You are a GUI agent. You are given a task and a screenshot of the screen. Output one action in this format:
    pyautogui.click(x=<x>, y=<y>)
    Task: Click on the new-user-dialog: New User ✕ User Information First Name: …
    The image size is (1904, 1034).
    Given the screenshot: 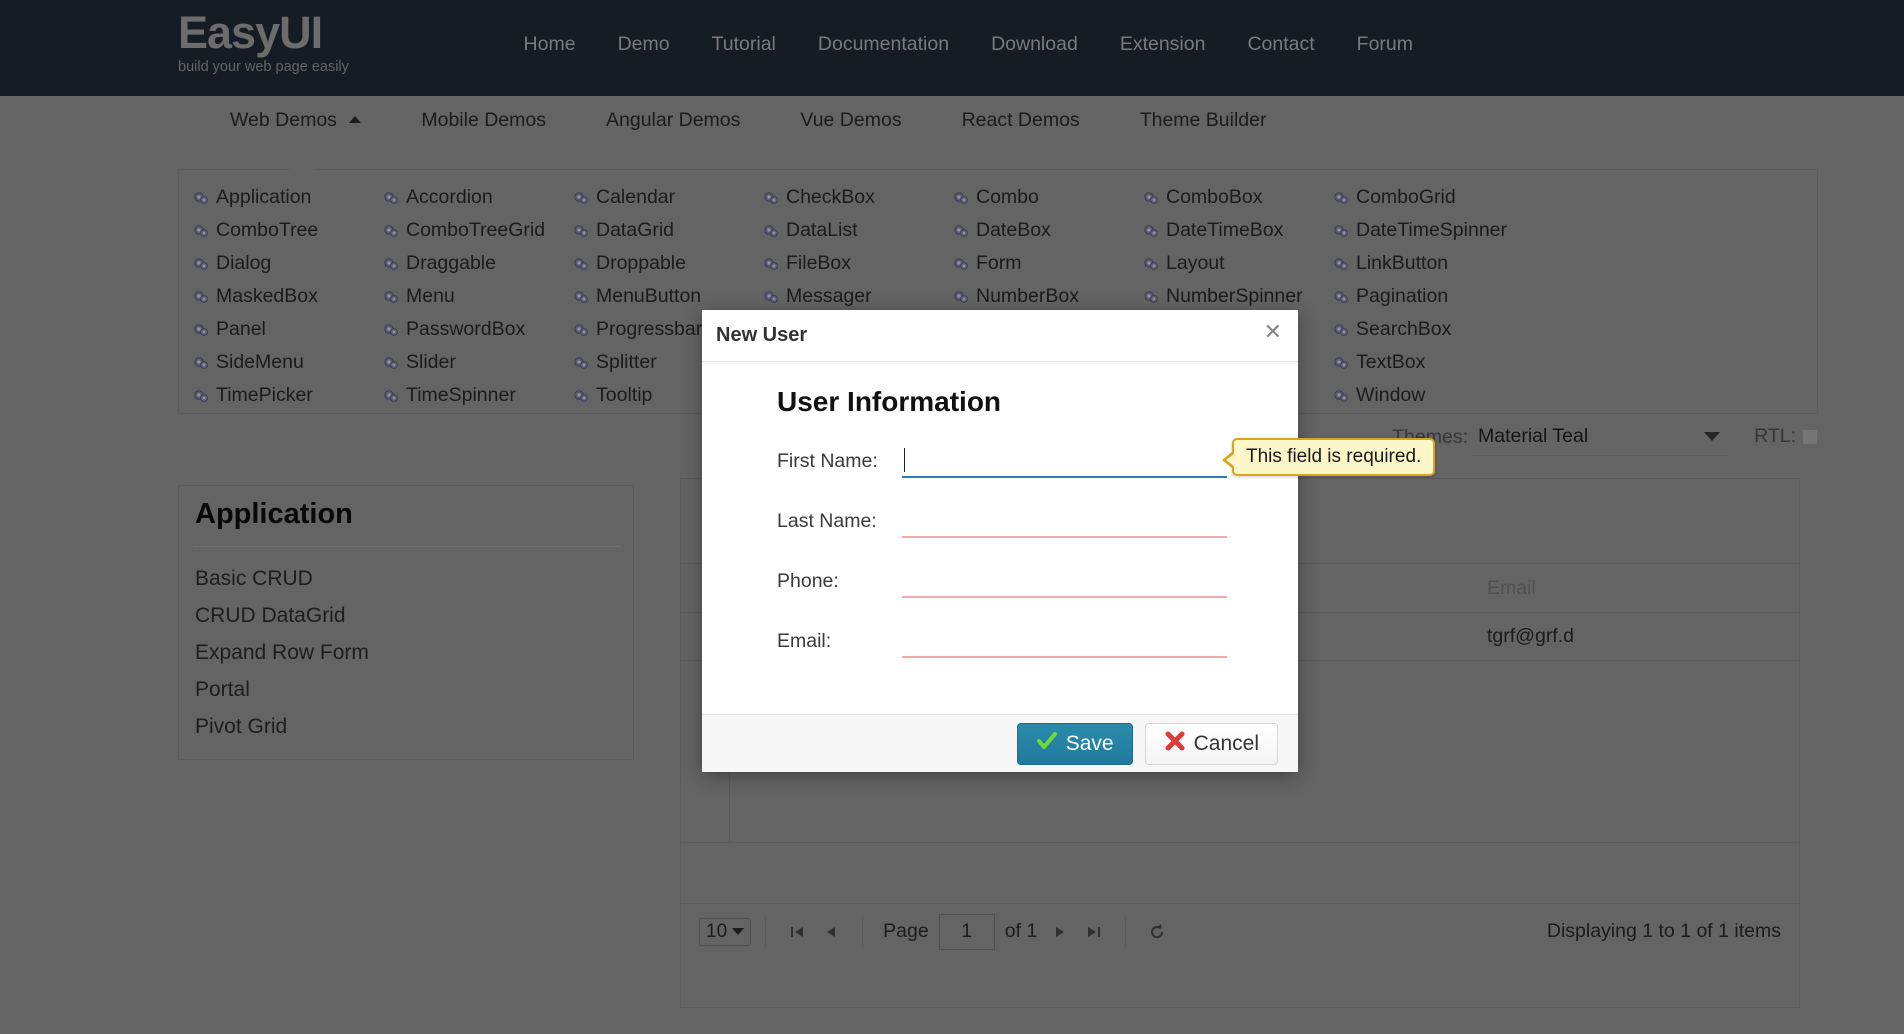 What is the action you would take?
    pyautogui.click(x=1000, y=541)
    